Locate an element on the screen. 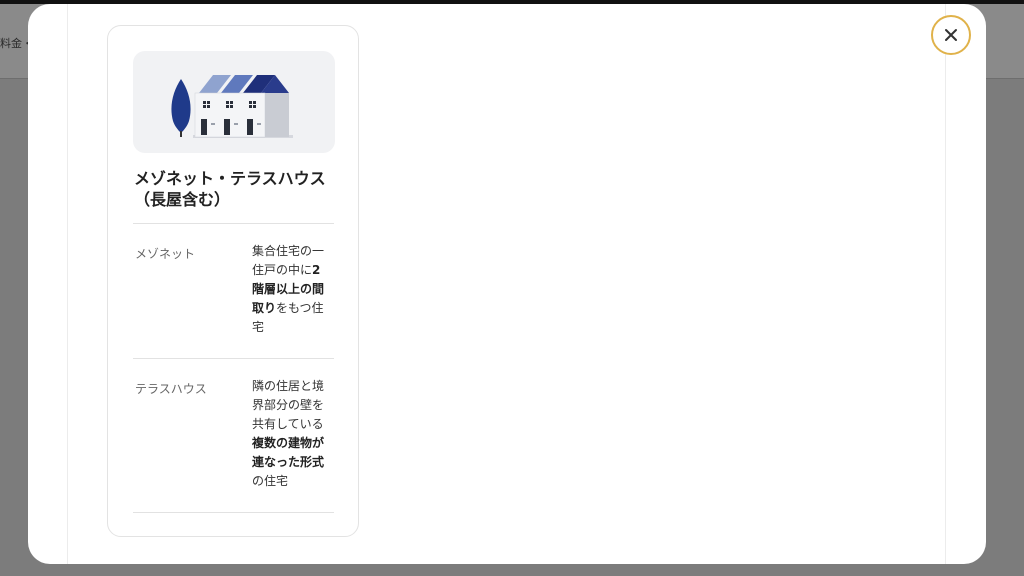 The width and height of the screenshot is (1024, 576). desc-text: の住宅 is located at coordinates (270, 481).